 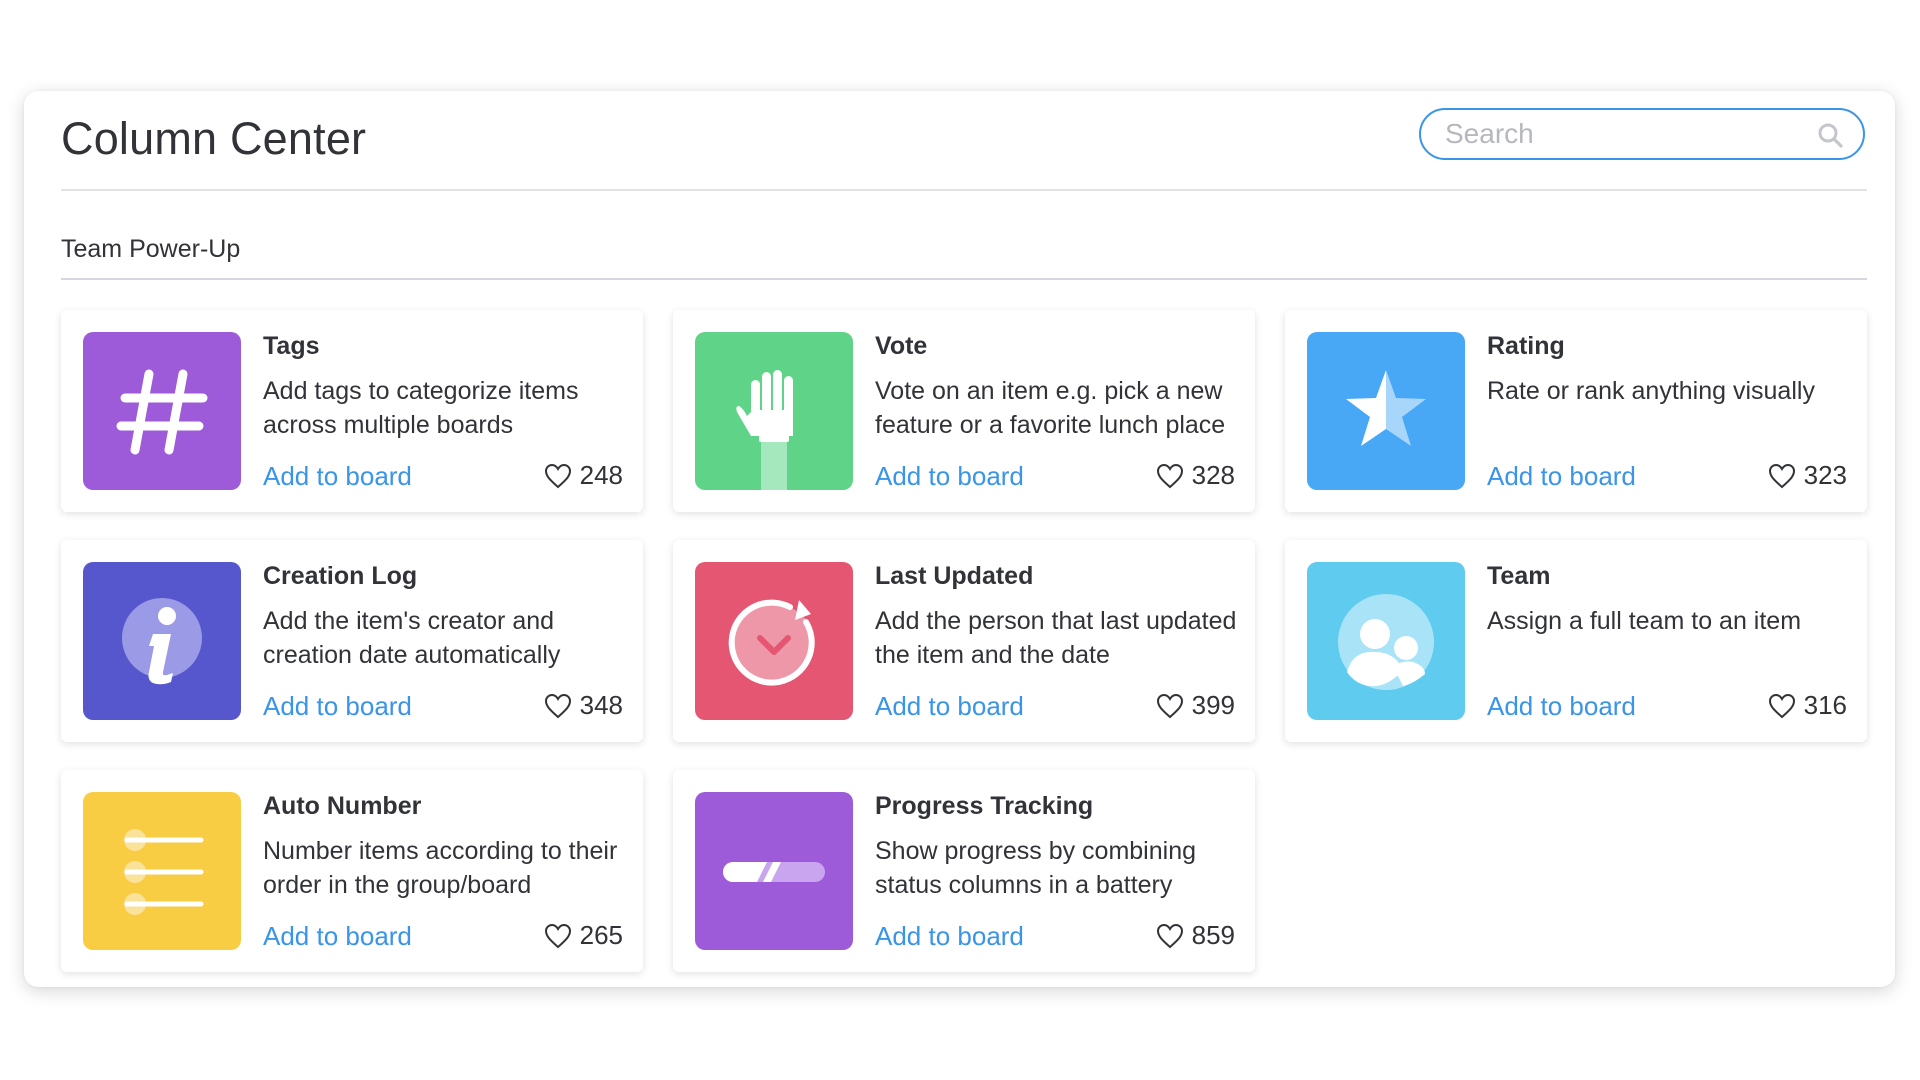 I want to click on card-description: Assign a full team to an item, so click(x=1644, y=621).